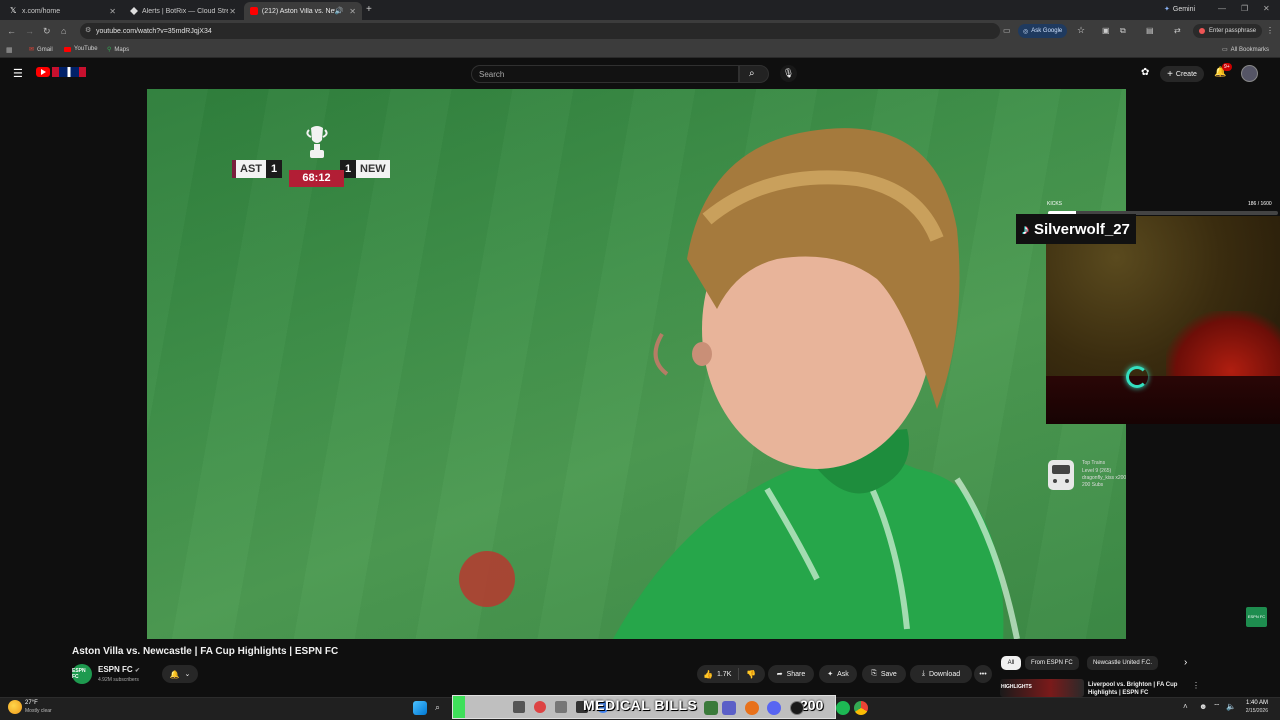 This screenshot has height=720, width=1280. I want to click on clock-date: 2/15/2026, so click(1251, 711).